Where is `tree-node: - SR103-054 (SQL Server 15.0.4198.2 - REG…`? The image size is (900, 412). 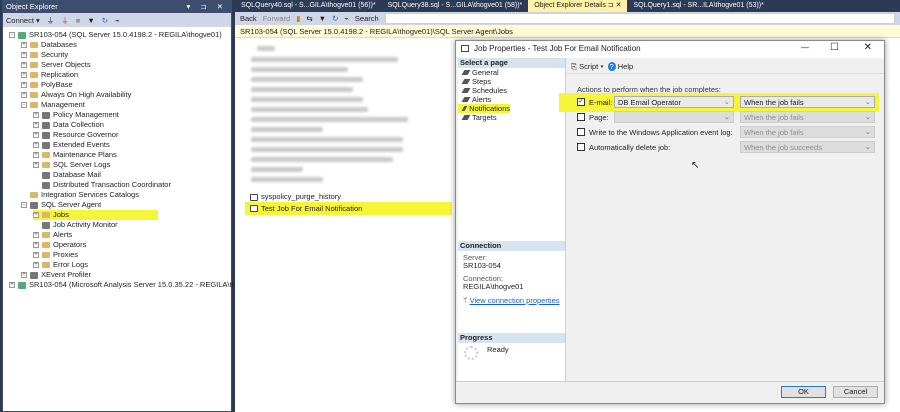
tree-node: - SR103-054 (SQL Server 15.0.4198.2 - REG… is located at coordinates (115, 35).